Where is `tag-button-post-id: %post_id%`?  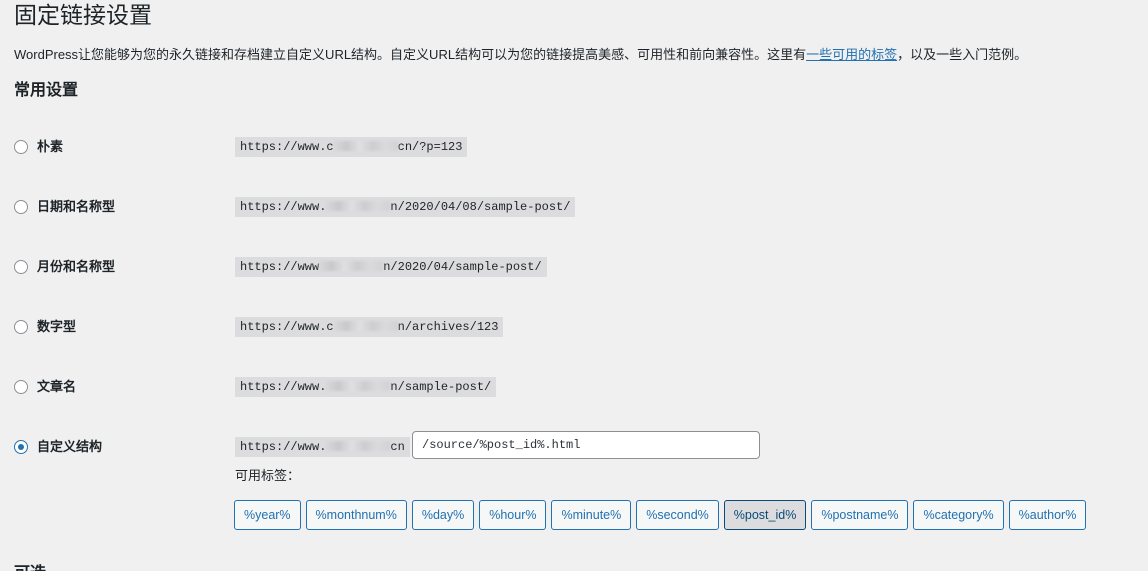
tag-button-post-id: %post_id% is located at coordinates (765, 515).